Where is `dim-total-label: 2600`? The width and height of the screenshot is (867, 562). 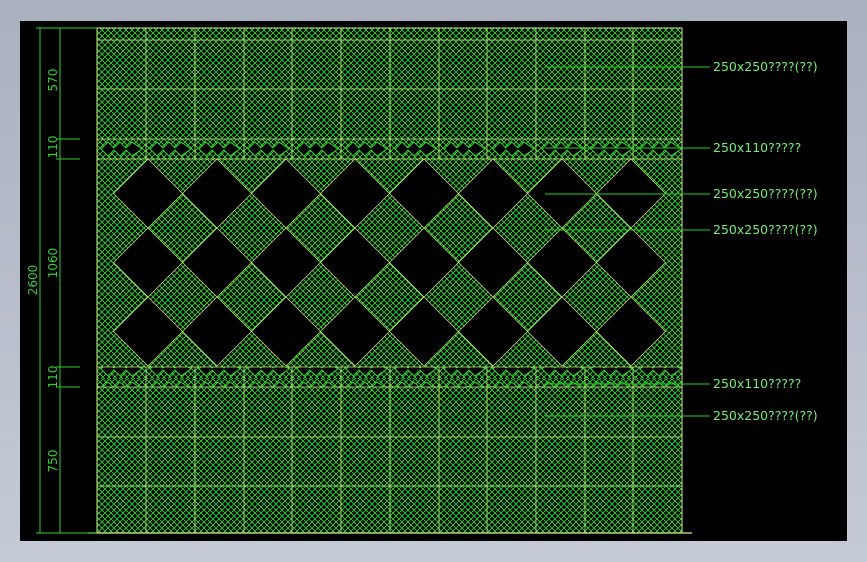
dim-total-label: 2600 is located at coordinates (33, 280).